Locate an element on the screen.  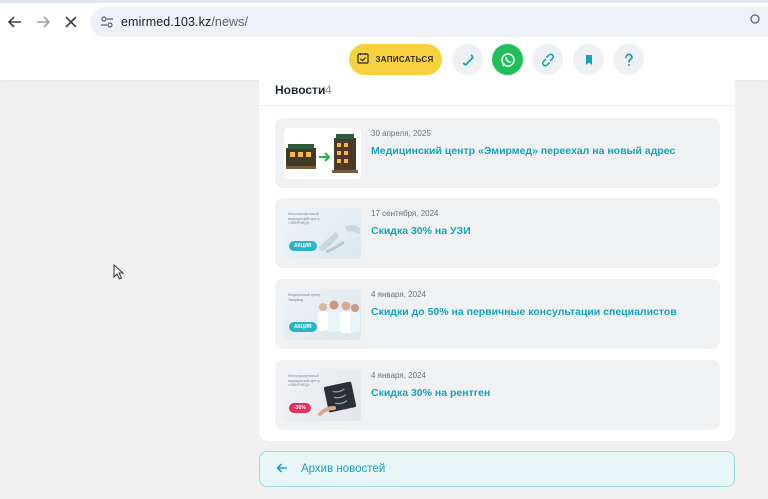
bookmark-icon is located at coordinates (588, 59).